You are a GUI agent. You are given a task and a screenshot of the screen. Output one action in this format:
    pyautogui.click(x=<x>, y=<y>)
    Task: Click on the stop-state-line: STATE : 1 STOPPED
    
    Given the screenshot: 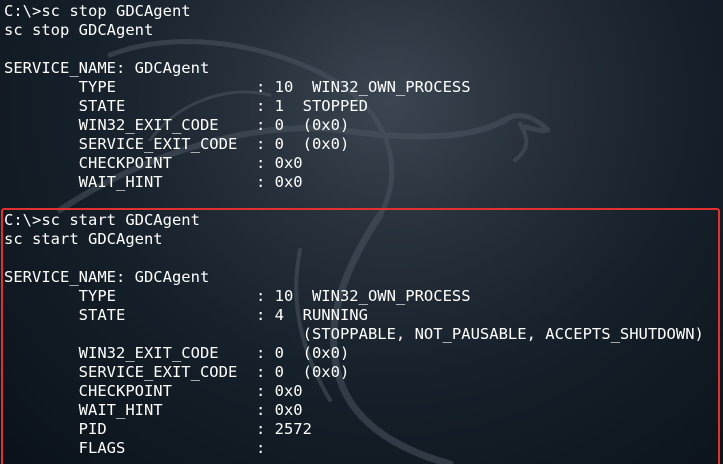 What is the action you would take?
    pyautogui.click(x=186, y=106)
    